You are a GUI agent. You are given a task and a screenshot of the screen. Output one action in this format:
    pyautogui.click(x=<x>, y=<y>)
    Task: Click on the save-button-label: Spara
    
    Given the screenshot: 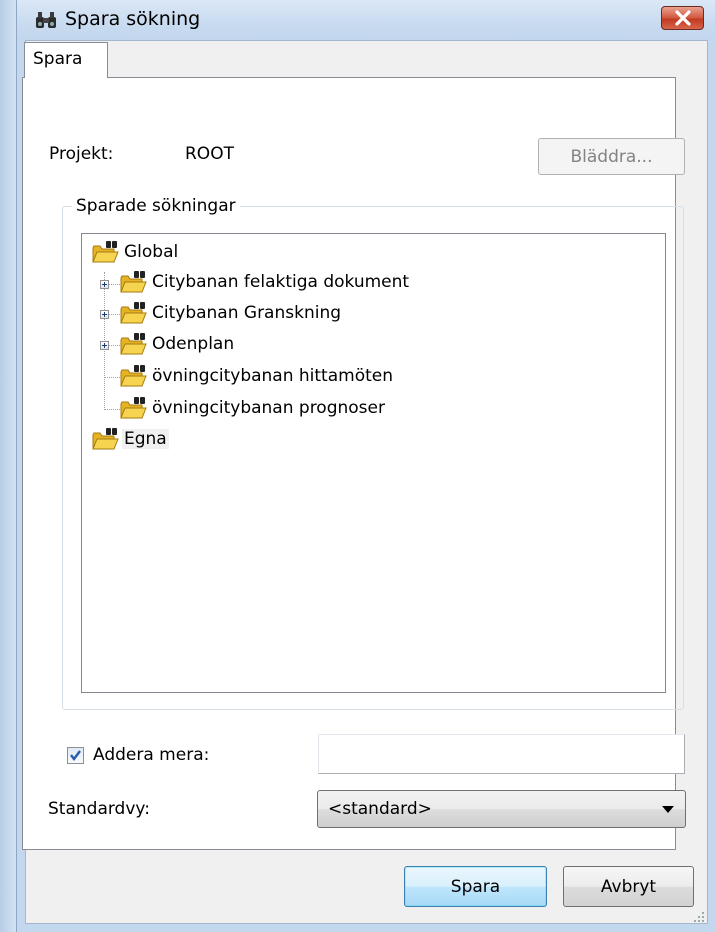 What is the action you would take?
    pyautogui.click(x=475, y=887)
    